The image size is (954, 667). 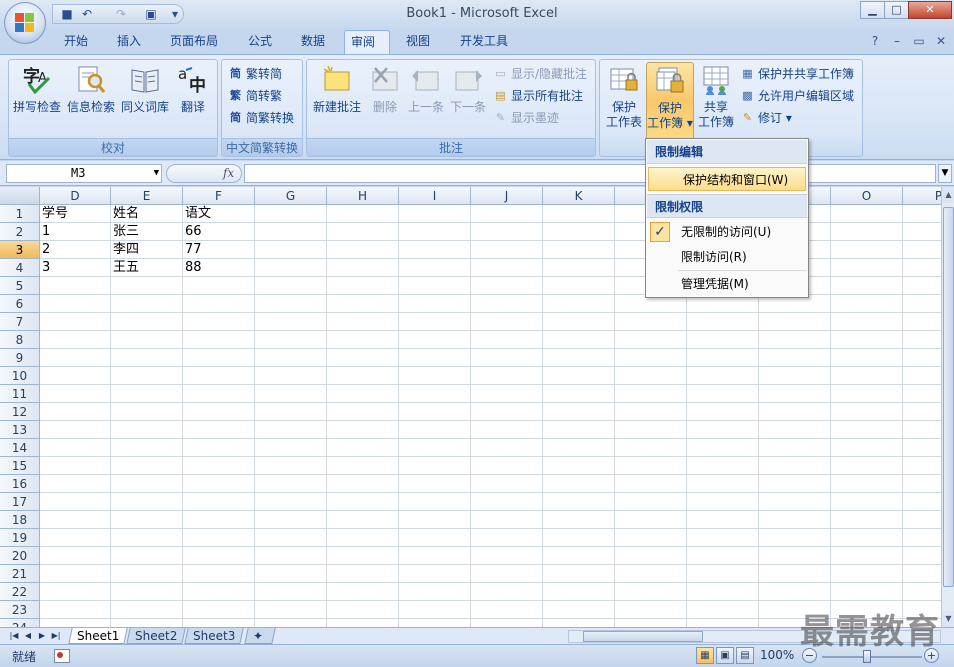 What do you see at coordinates (20, 214) in the screenshot?
I see `row-header-1: 1` at bounding box center [20, 214].